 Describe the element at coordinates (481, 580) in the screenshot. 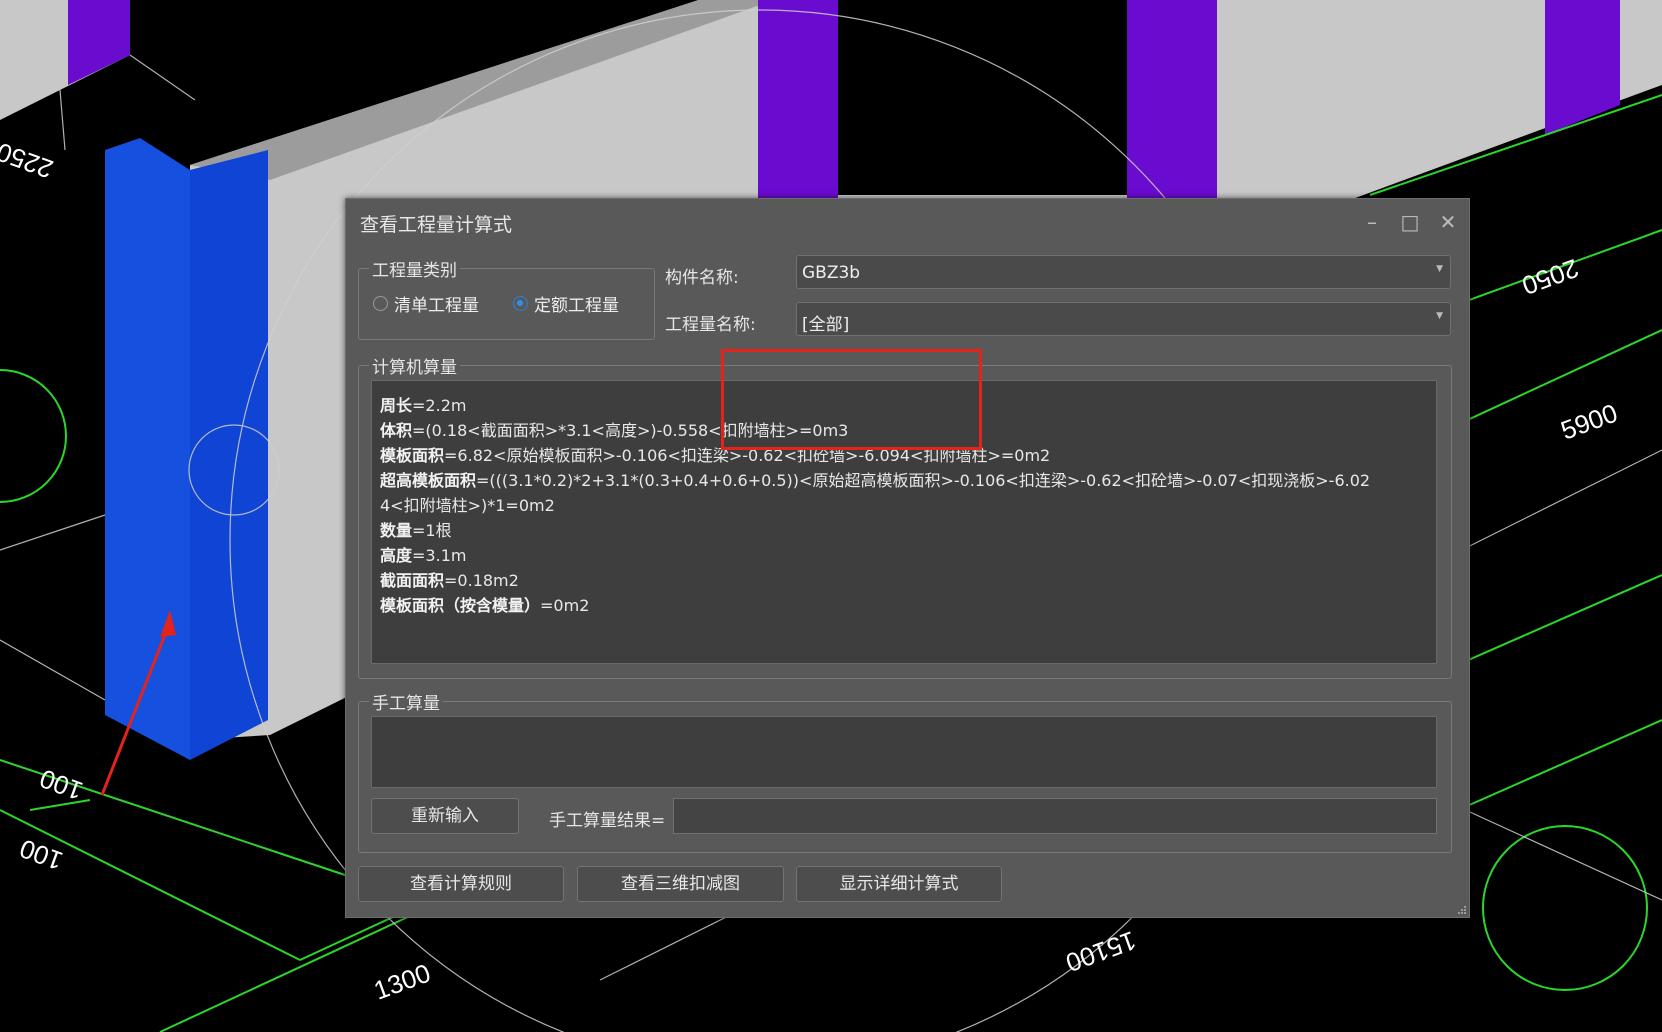

I see `formula-expr: =0.18m2` at that location.